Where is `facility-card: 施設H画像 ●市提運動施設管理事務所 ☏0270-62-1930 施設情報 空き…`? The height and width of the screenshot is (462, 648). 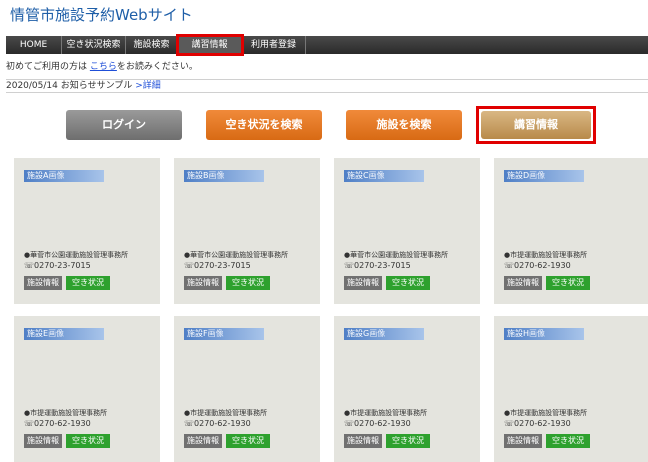
facility-card: 施設H画像 ●市提運動施設管理事務所 ☏0270-62-1930 施設情報 空き… is located at coordinates (571, 389).